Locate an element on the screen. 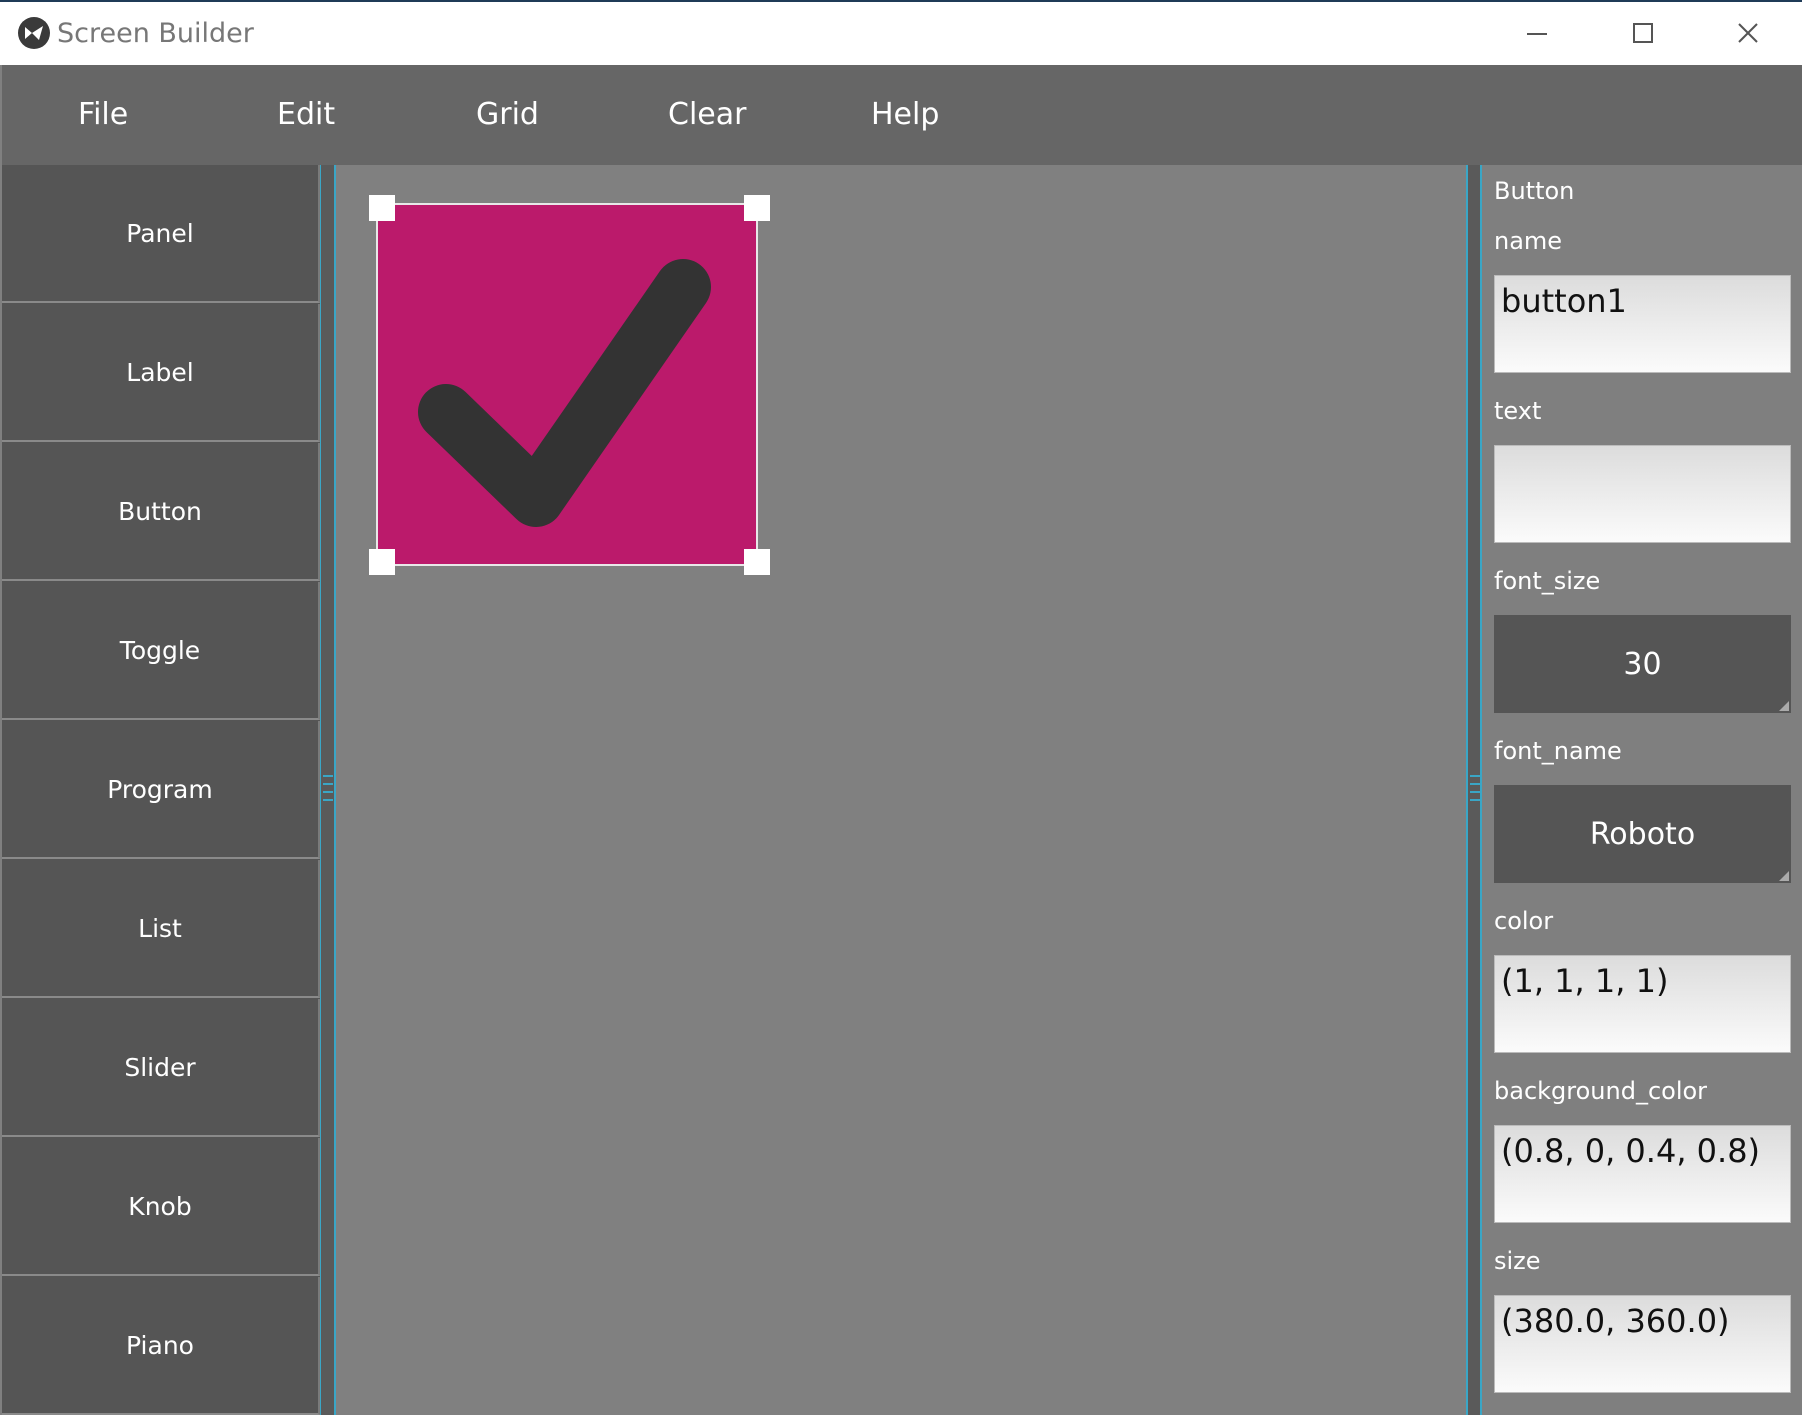 The height and width of the screenshot is (1415, 1802). palette-program-button: Program is located at coordinates (161, 790).